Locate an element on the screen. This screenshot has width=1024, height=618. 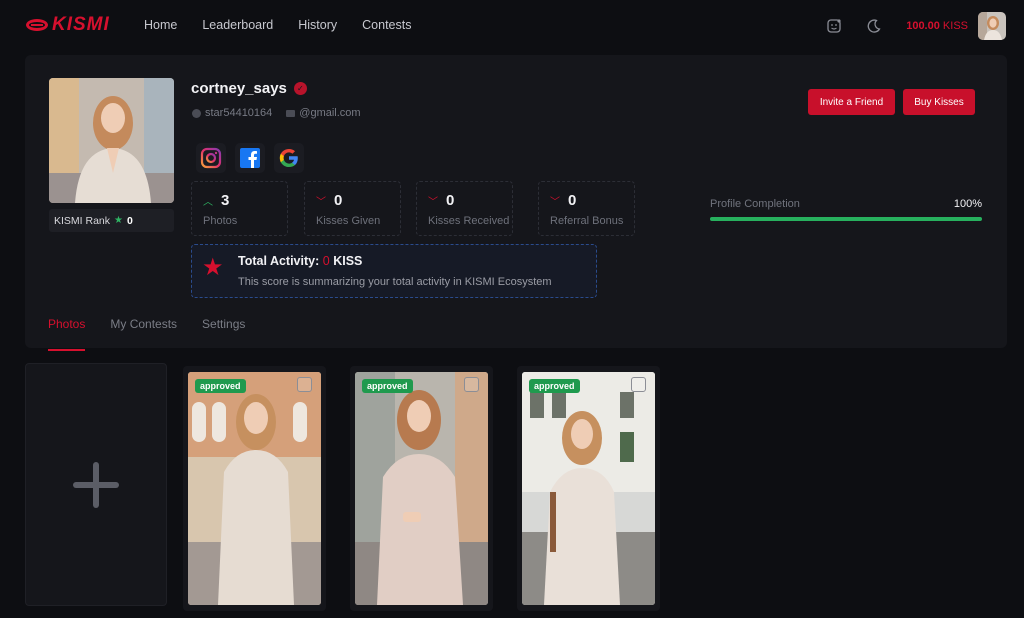
username-row: cortney_says ✓ is located at coordinates (249, 88).